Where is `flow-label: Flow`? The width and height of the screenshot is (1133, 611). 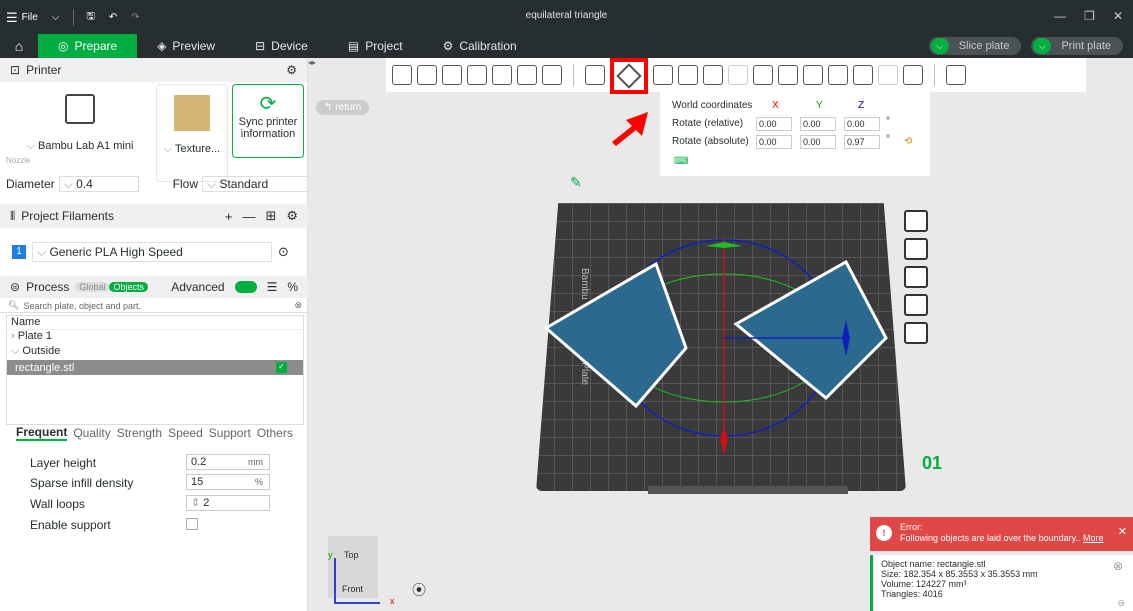
flow-label: Flow is located at coordinates (185, 184).